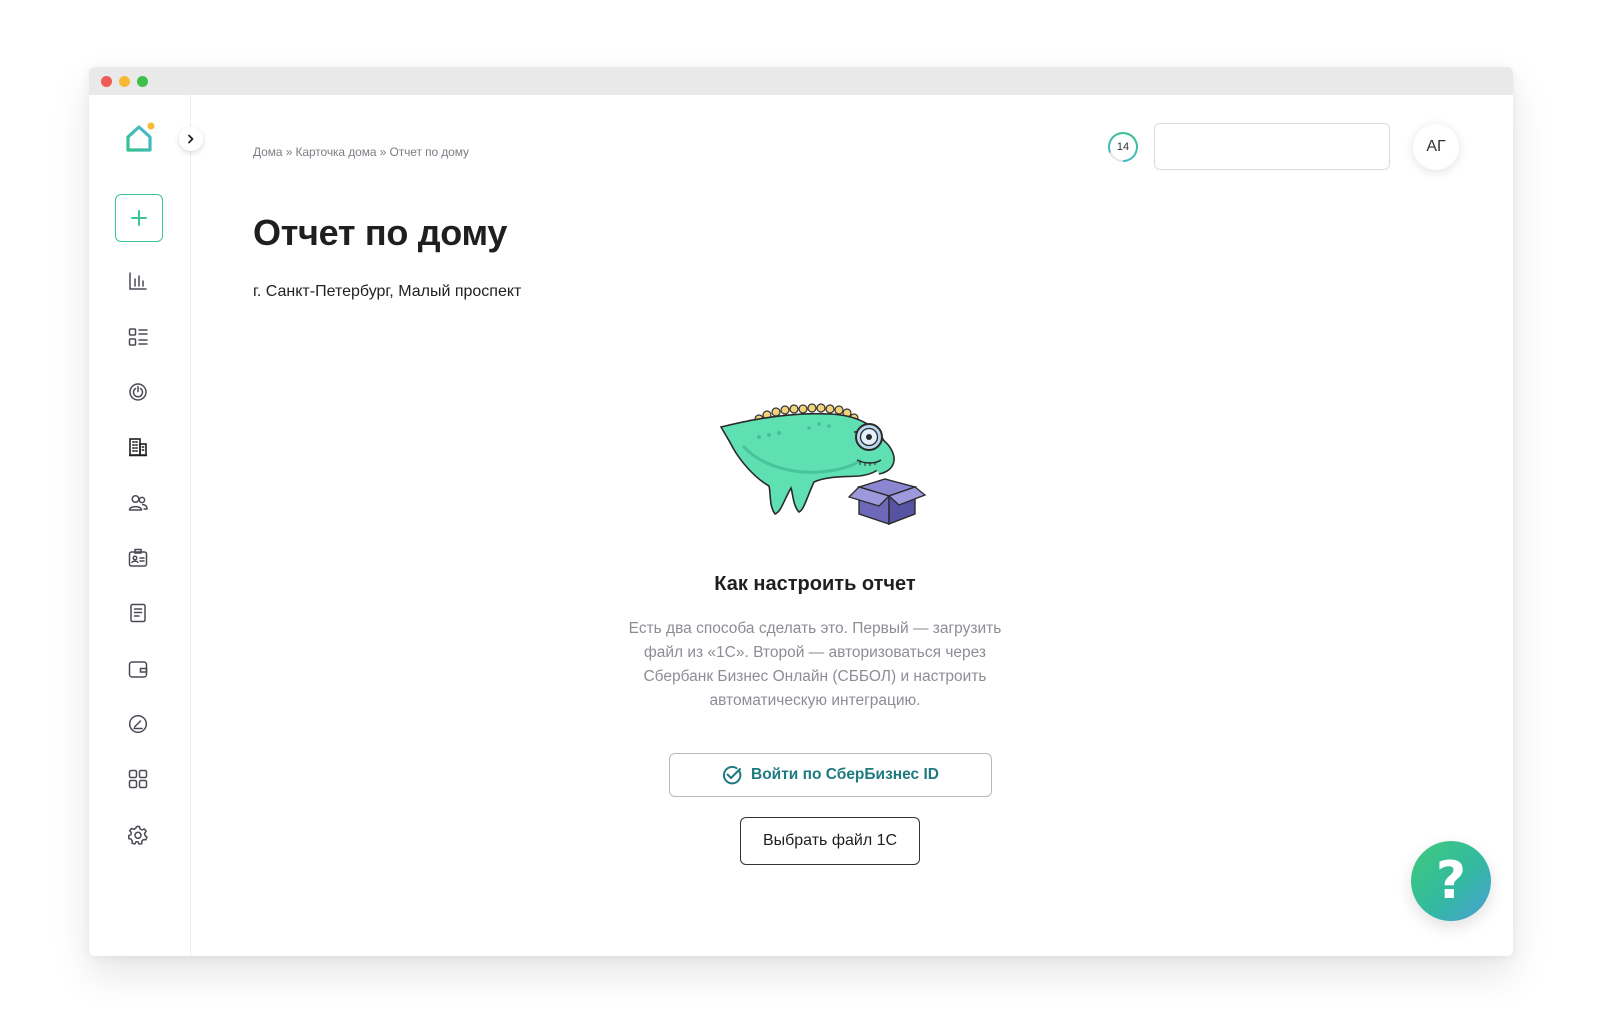 The image size is (1600, 1020). I want to click on list-icon, so click(138, 337).